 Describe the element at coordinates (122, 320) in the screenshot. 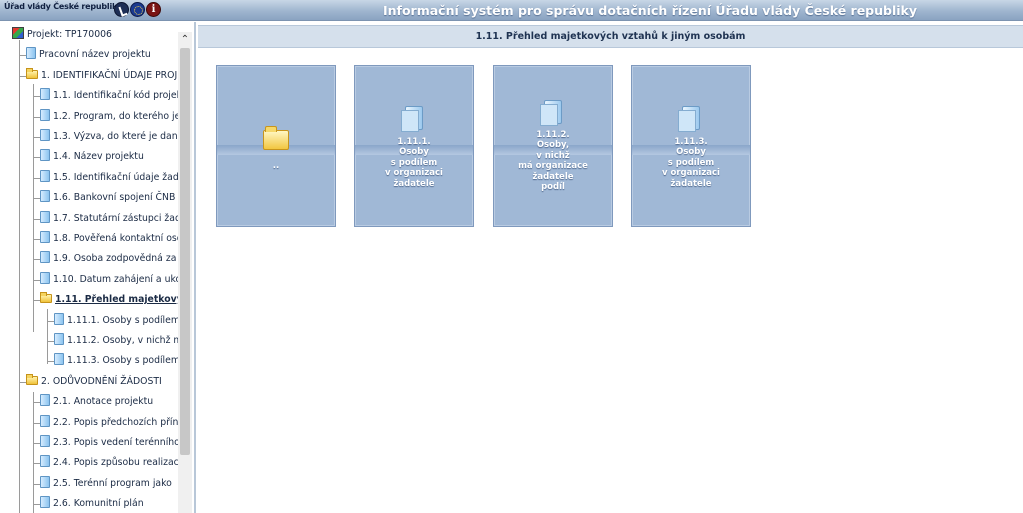

I see `tree-item-label: 1.11.1. Osoby s podílem` at that location.